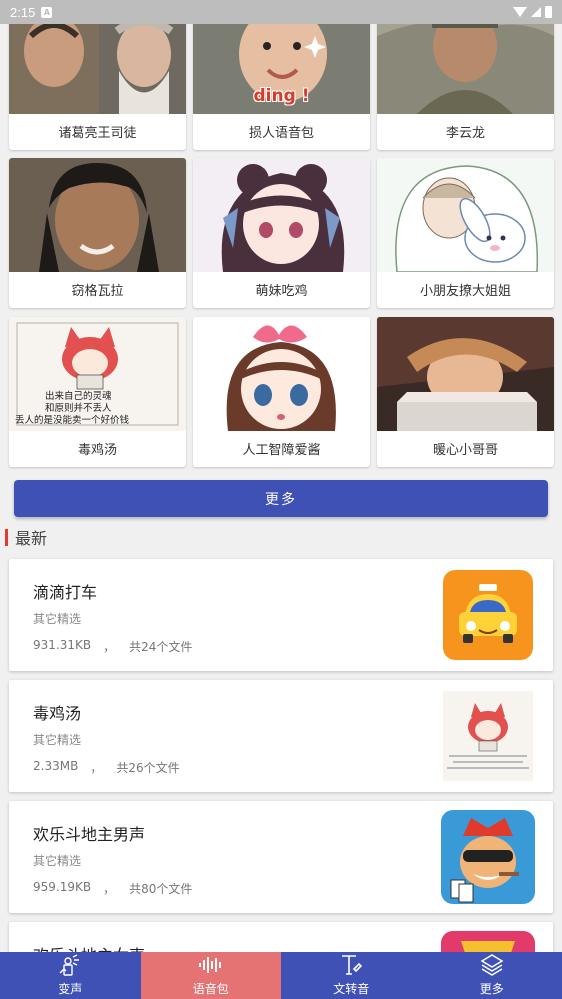 Image resolution: width=562 pixels, height=999 pixels. Describe the element at coordinates (56, 766) in the screenshot. I see `item-size: 2.33MB` at that location.